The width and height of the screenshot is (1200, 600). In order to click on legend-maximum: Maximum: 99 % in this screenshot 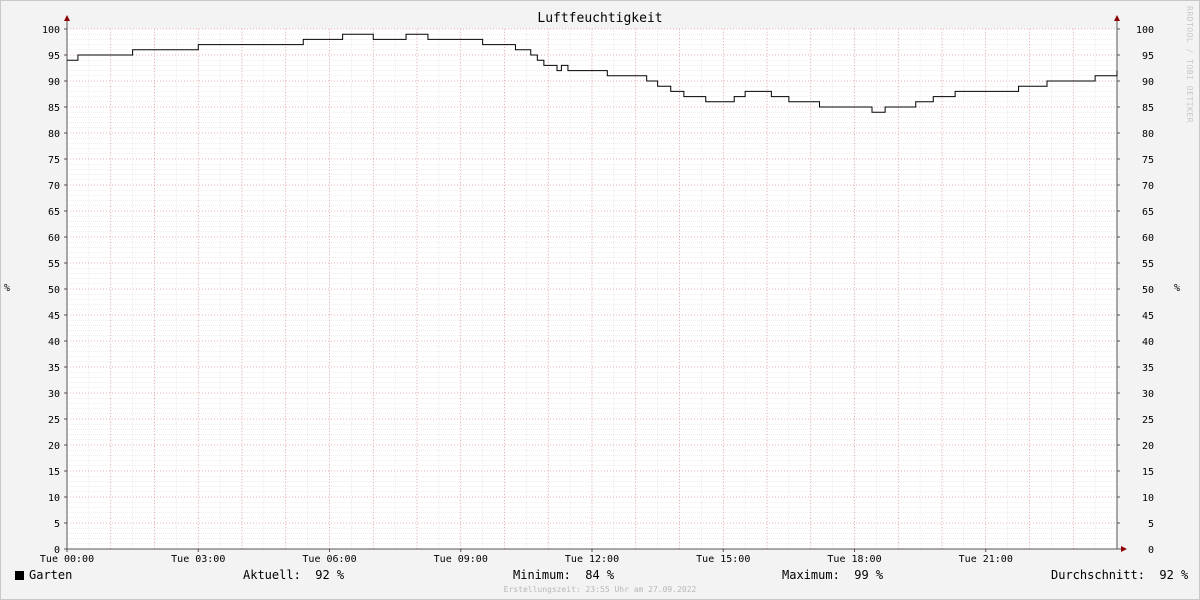, I will do `click(833, 575)`.